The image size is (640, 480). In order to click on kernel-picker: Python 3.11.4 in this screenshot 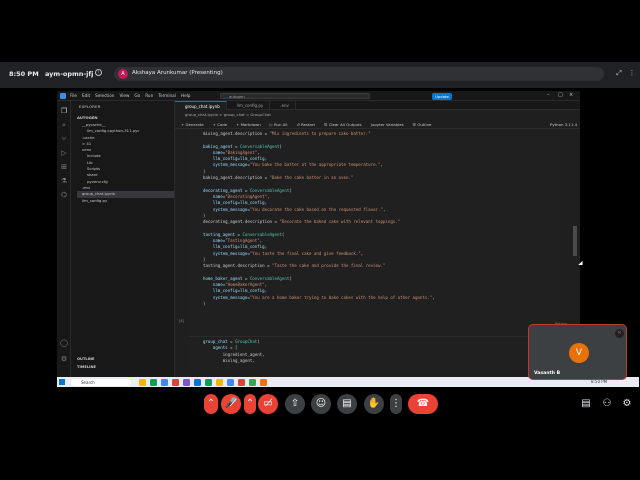, I will do `click(563, 124)`.